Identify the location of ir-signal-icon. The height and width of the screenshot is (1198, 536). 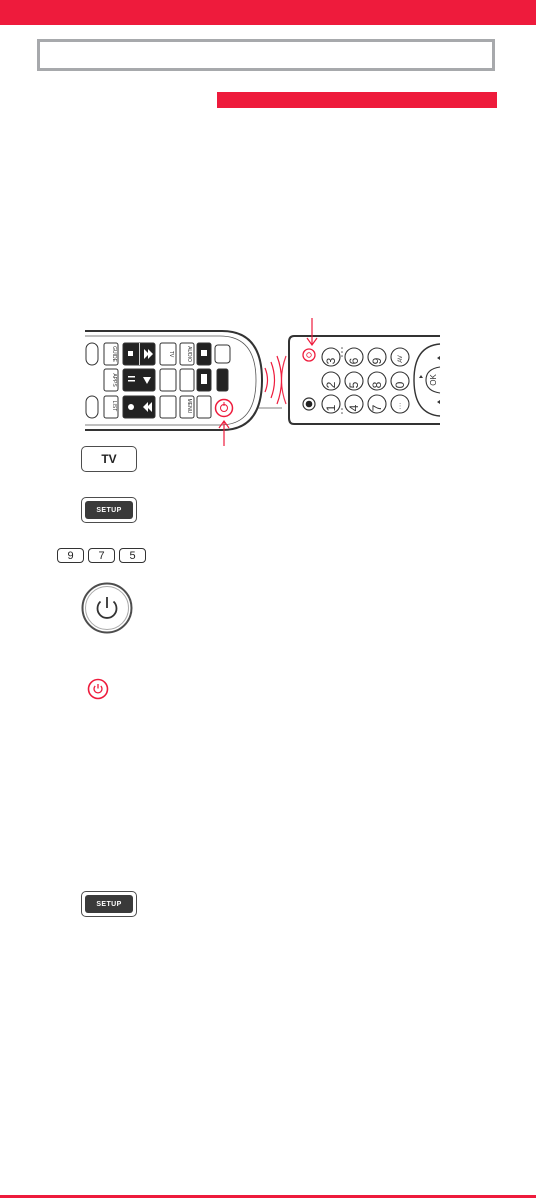
(275, 380).